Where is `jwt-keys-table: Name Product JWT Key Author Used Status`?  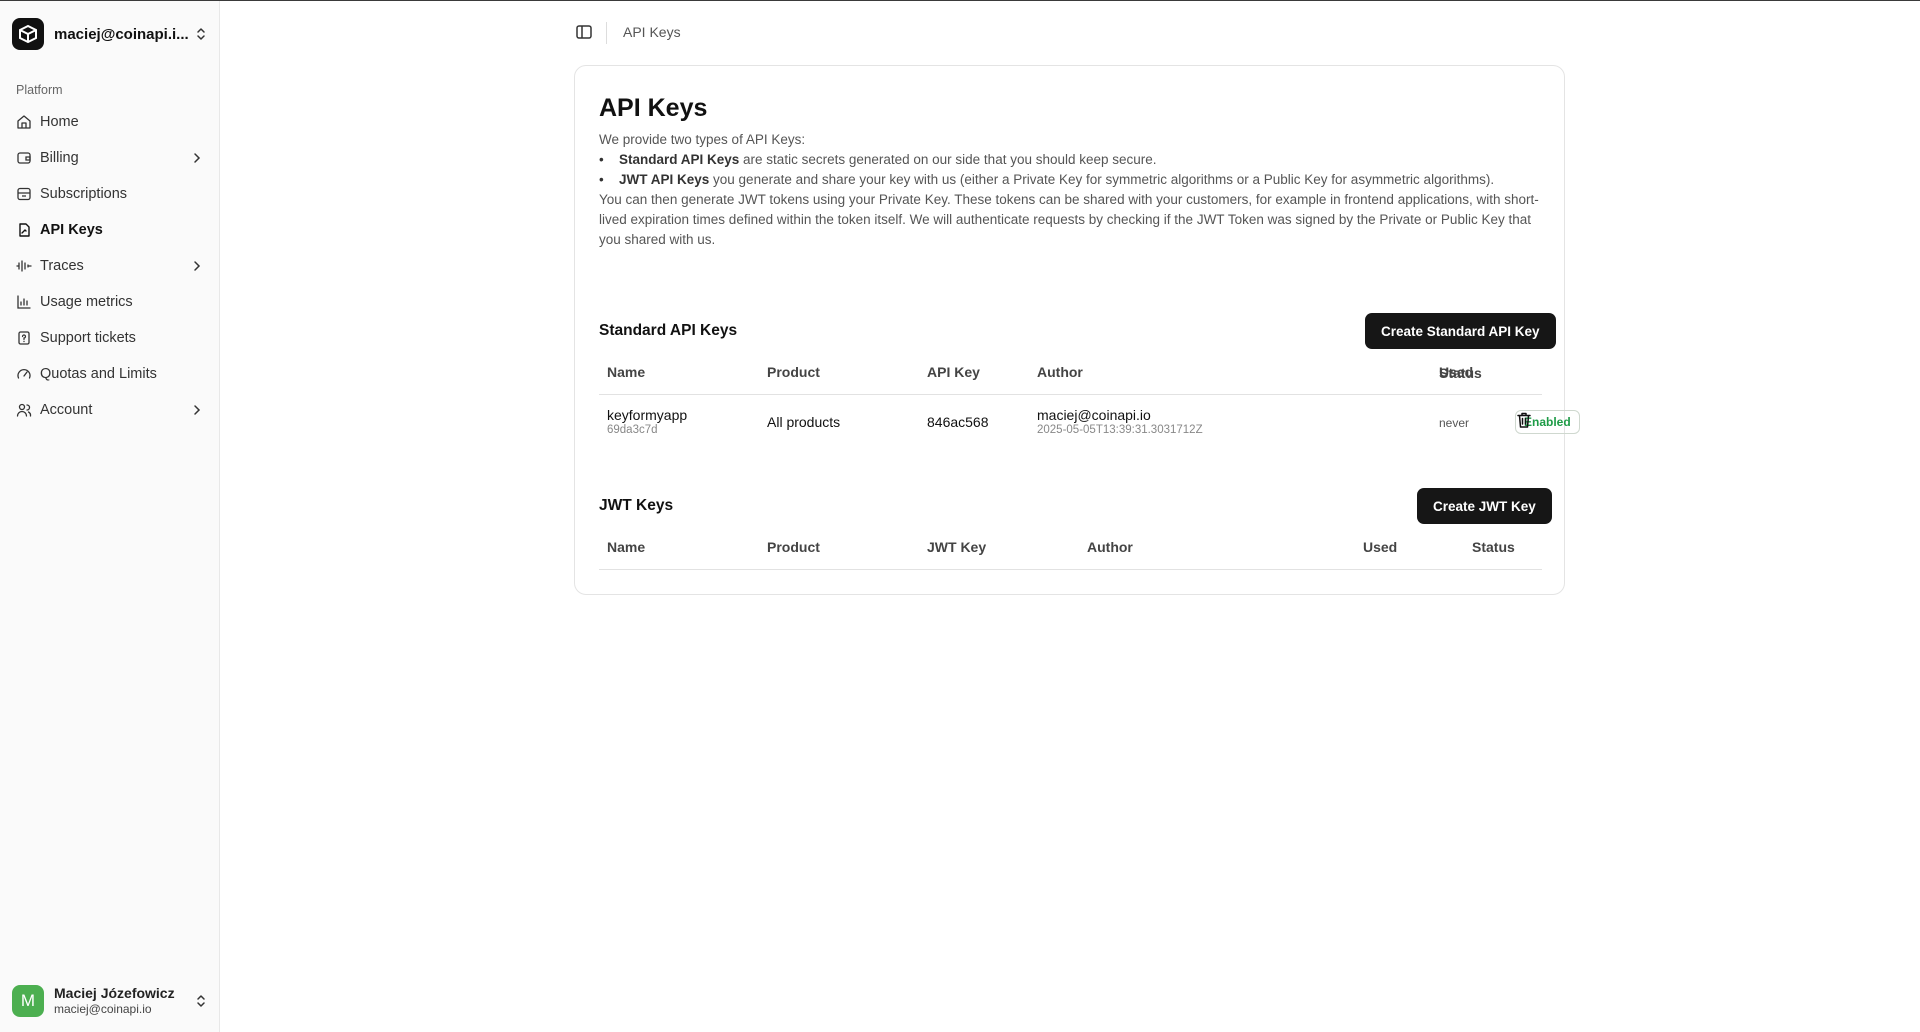 jwt-keys-table: Name Product JWT Key Author Used Status is located at coordinates (1070, 550).